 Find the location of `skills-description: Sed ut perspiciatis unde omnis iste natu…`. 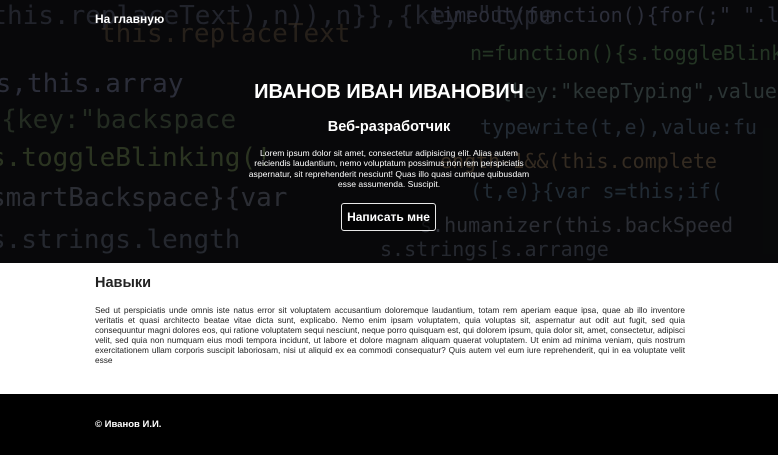

skills-description: Sed ut perspiciatis unde omnis iste natu… is located at coordinates (390, 335).